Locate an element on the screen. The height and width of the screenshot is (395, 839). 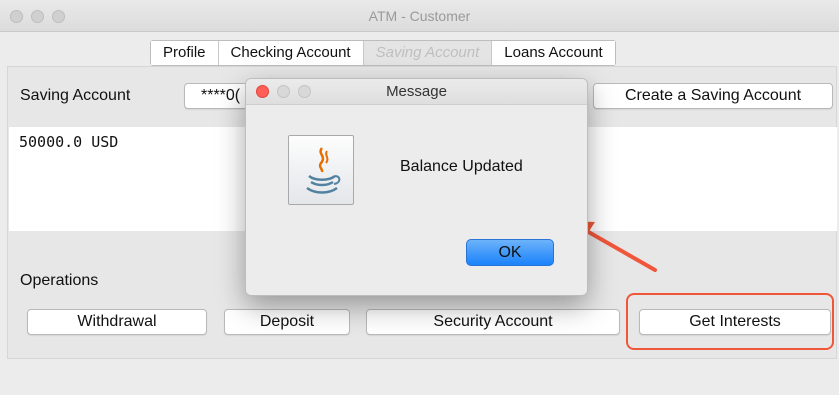
dialog-title-bar: Message is located at coordinates (416, 92).